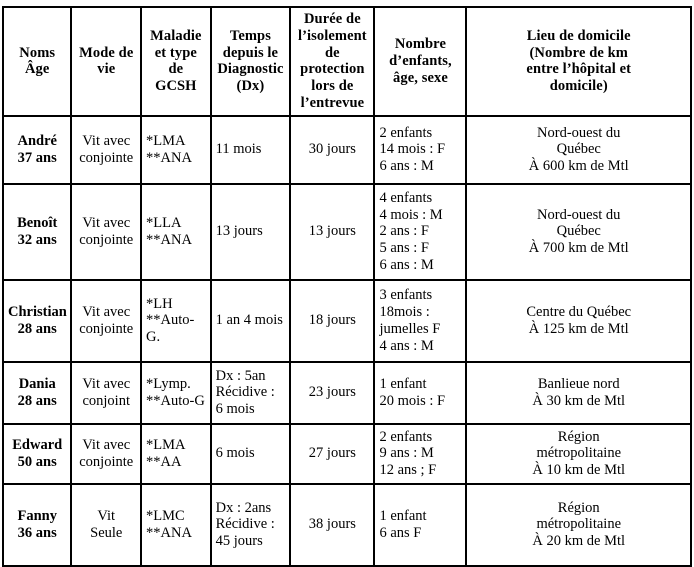  What do you see at coordinates (579, 400) in the screenshot?
I see `value-line: À 30 km de Mtl` at bounding box center [579, 400].